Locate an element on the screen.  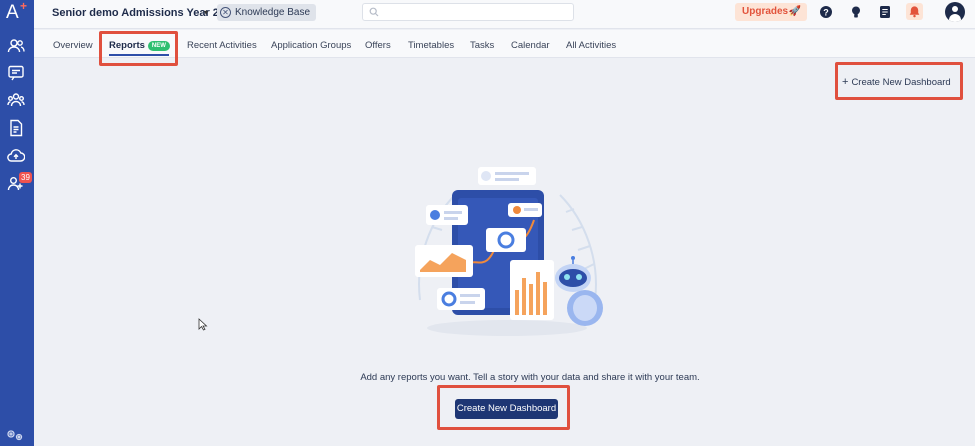
highlight-reports-tab is located at coordinates (138, 48).